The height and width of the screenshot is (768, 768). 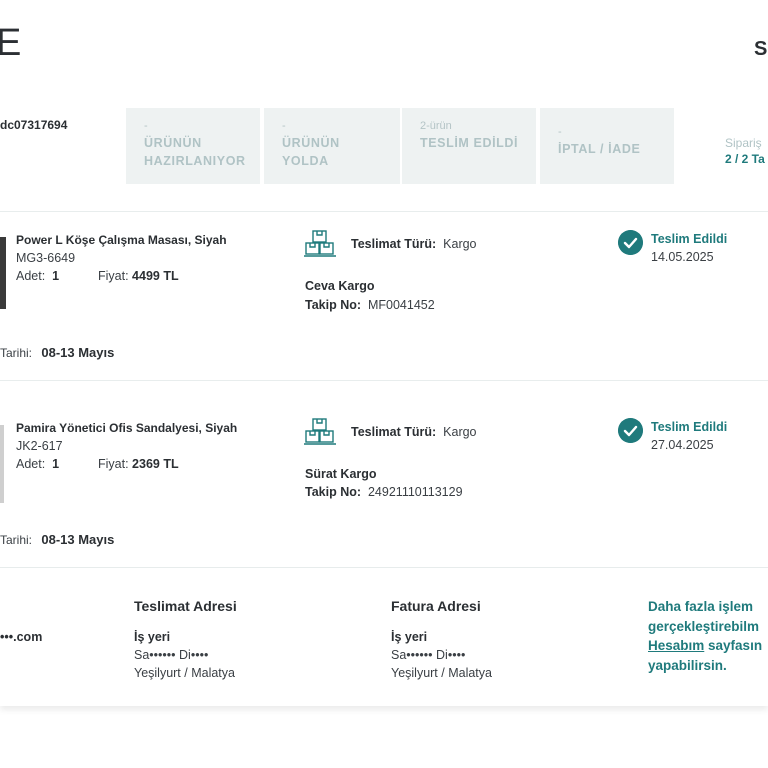 I want to click on delivery-date: 27.04.2025, so click(x=682, y=445).